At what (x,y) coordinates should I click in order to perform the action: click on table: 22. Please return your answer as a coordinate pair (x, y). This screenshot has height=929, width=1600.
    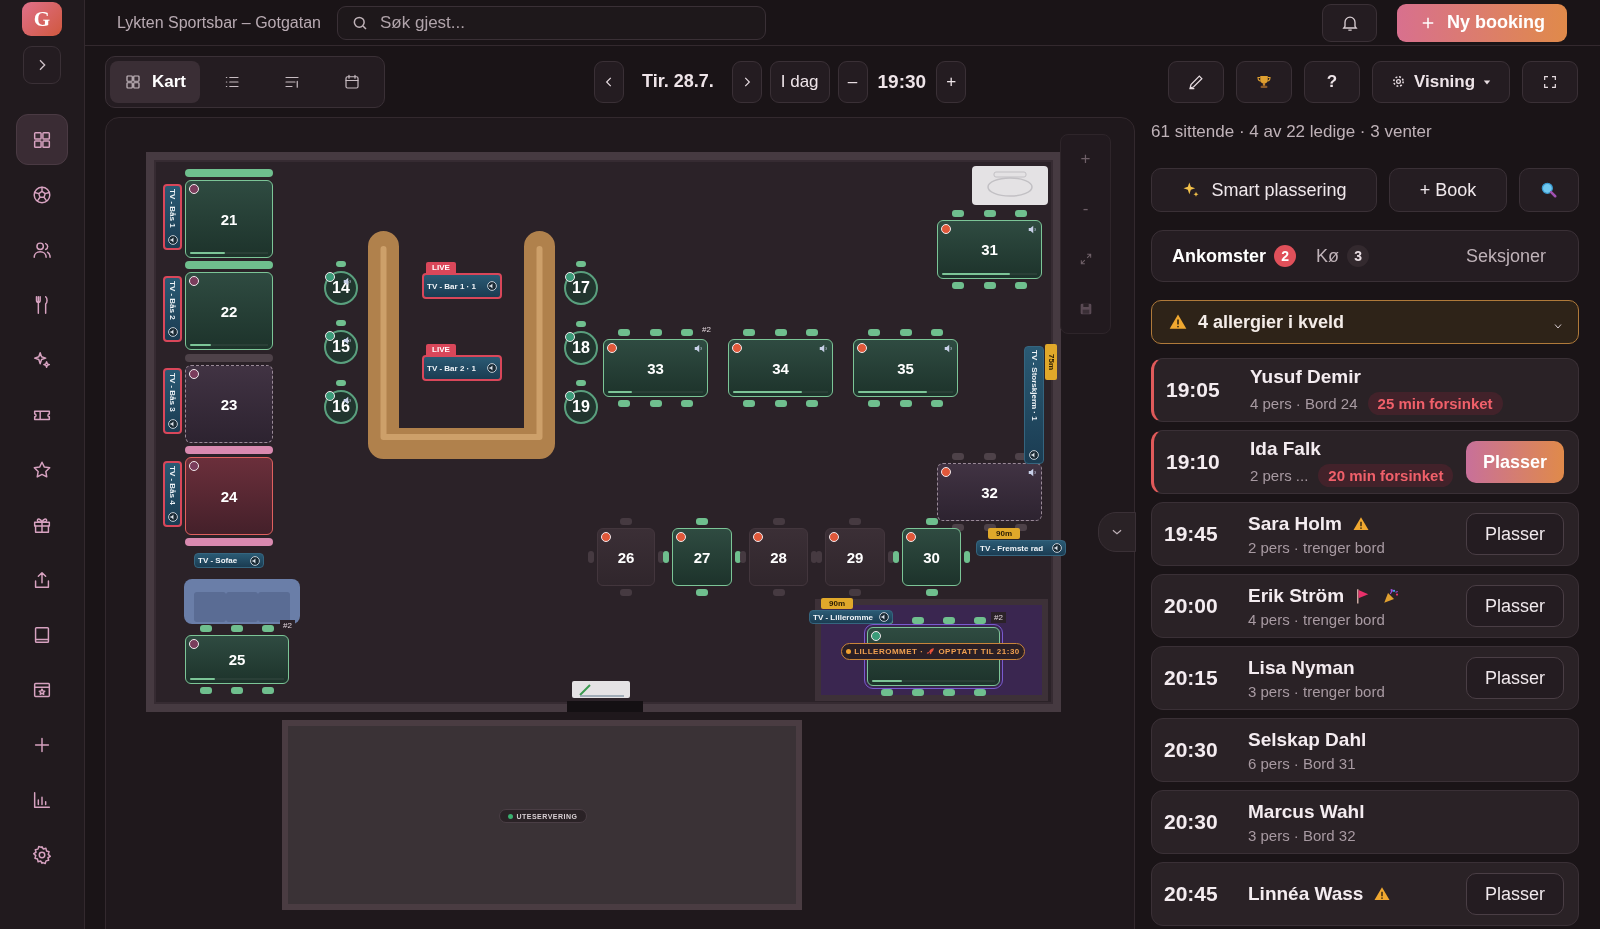
    Looking at the image, I should click on (229, 311).